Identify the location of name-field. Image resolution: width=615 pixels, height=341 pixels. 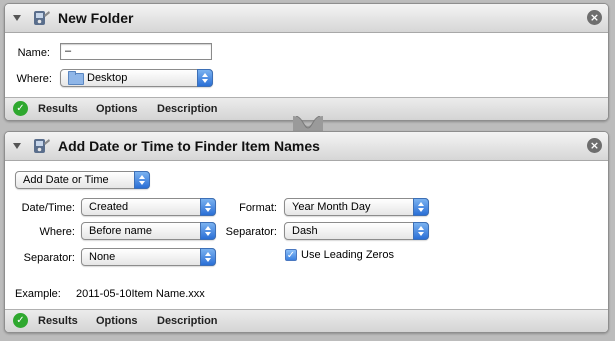
(136, 51).